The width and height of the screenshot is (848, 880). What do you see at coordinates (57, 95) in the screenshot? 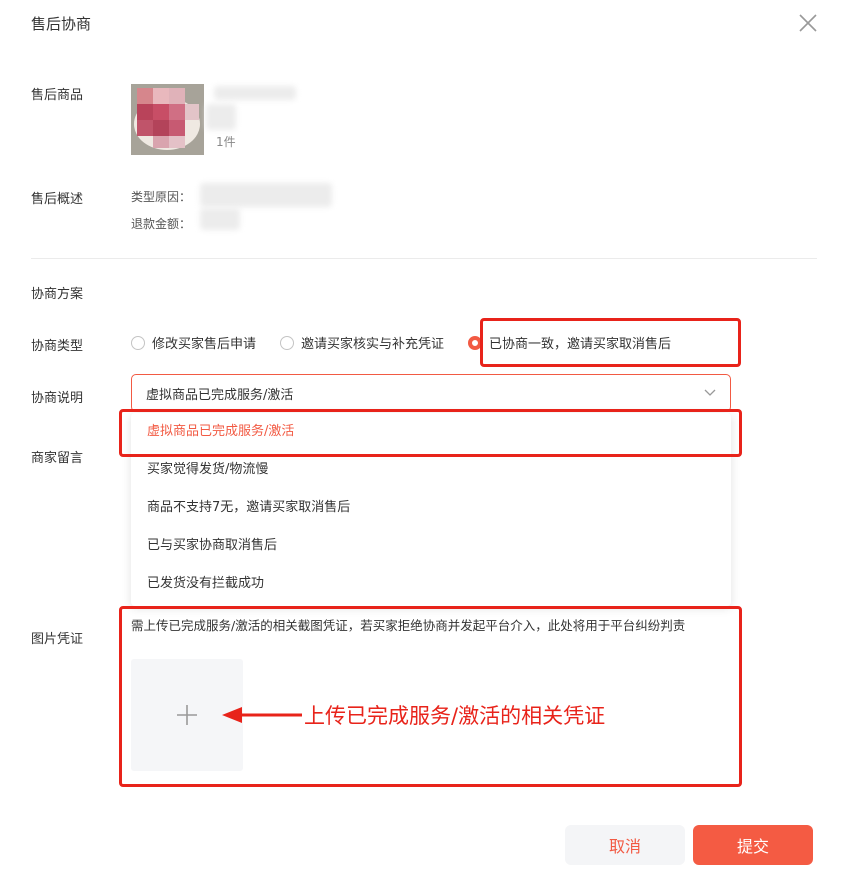
I see `product-label: 售后商品` at bounding box center [57, 95].